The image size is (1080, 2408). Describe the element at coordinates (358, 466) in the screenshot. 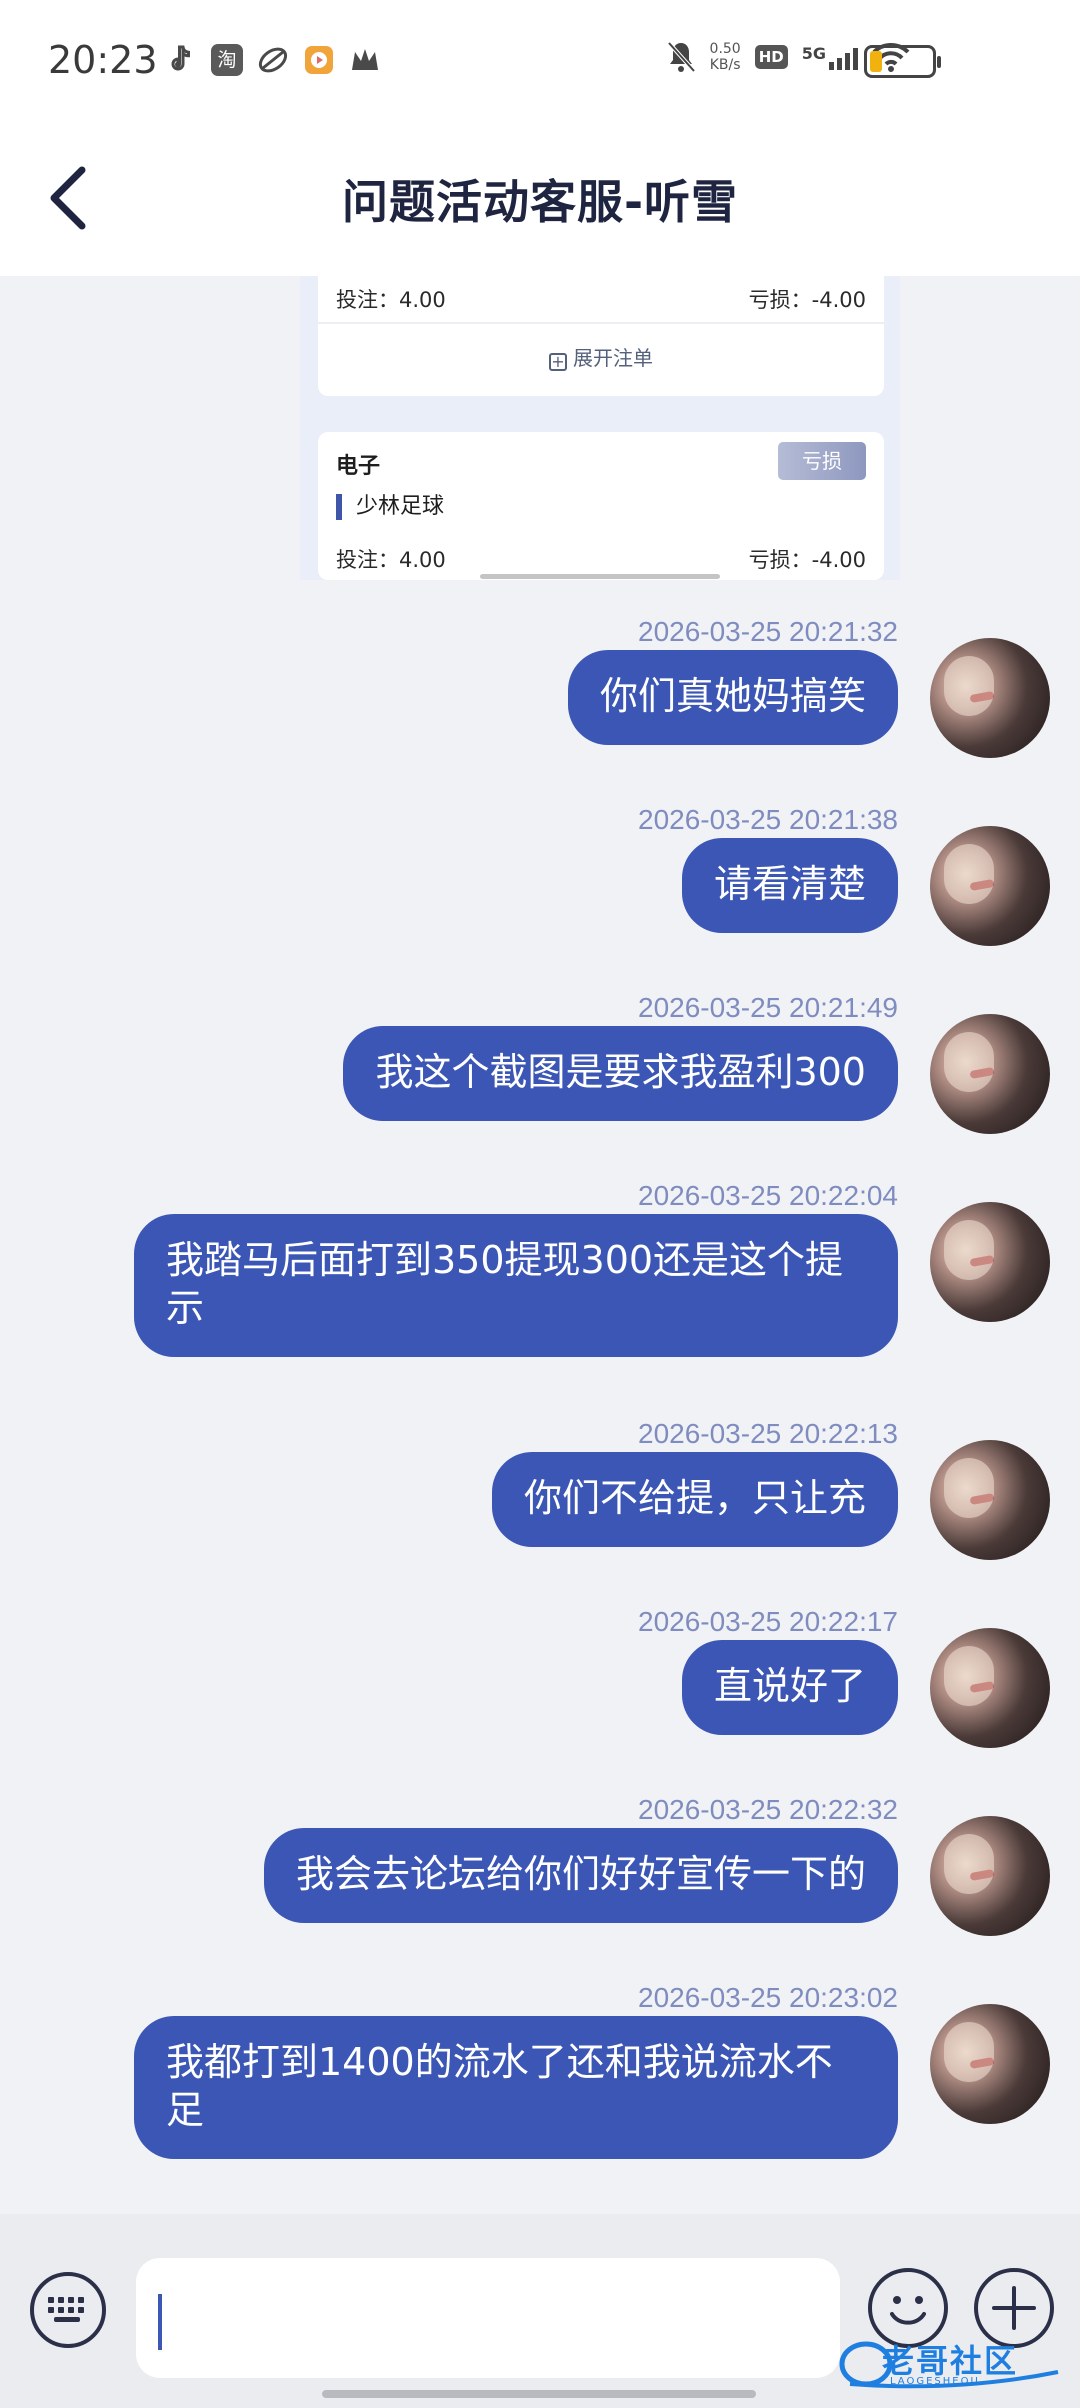

I see `bet-category: 电子` at that location.